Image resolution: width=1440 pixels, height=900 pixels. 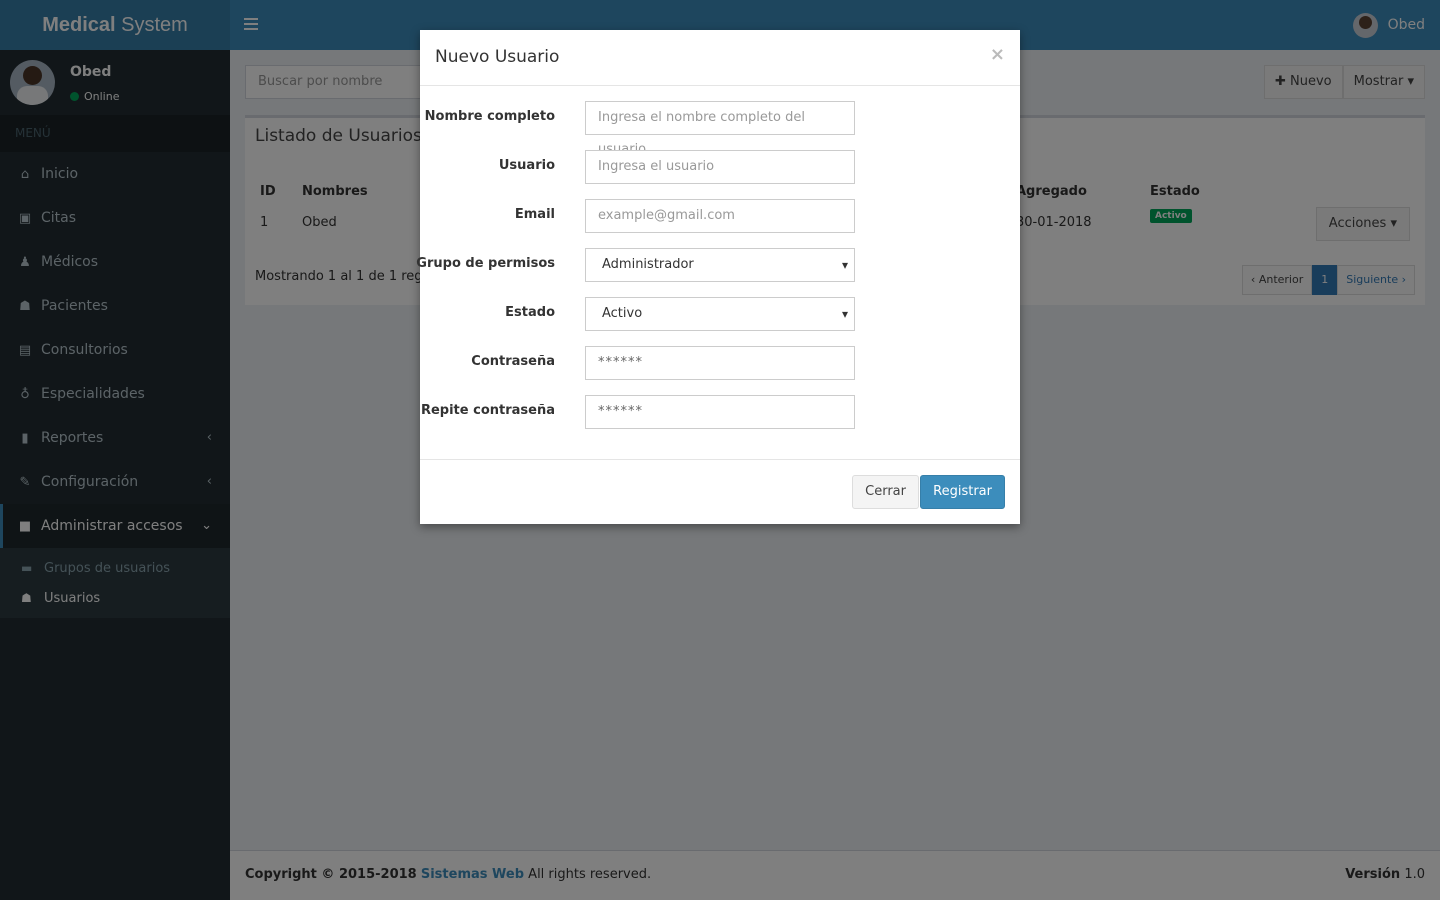 I want to click on form-row-repeat-password: Repite contraseña ******, so click(x=720, y=412).